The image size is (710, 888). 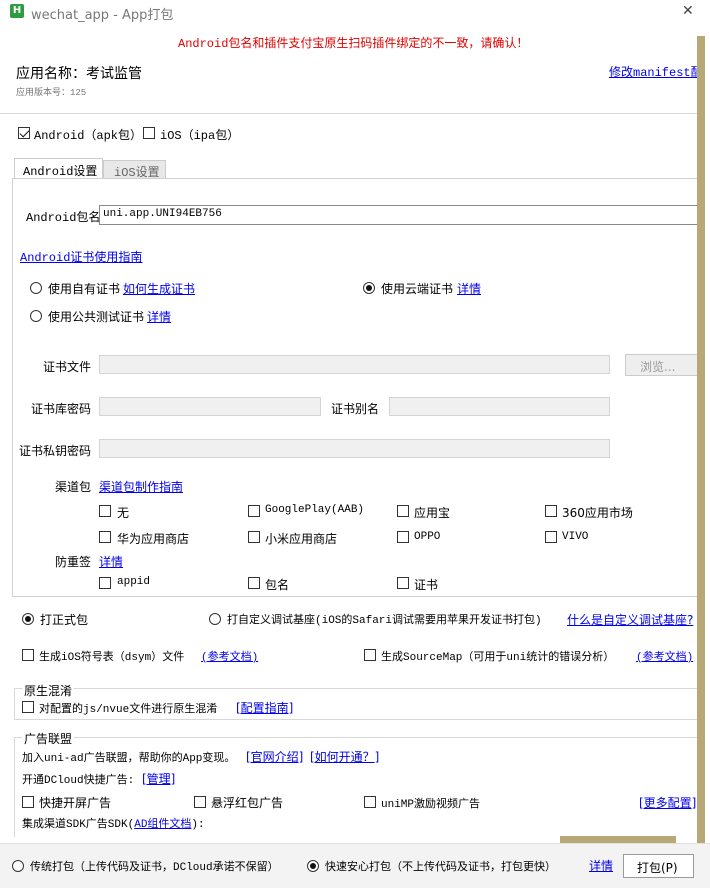 I want to click on formal-build-radio, so click(x=28, y=619).